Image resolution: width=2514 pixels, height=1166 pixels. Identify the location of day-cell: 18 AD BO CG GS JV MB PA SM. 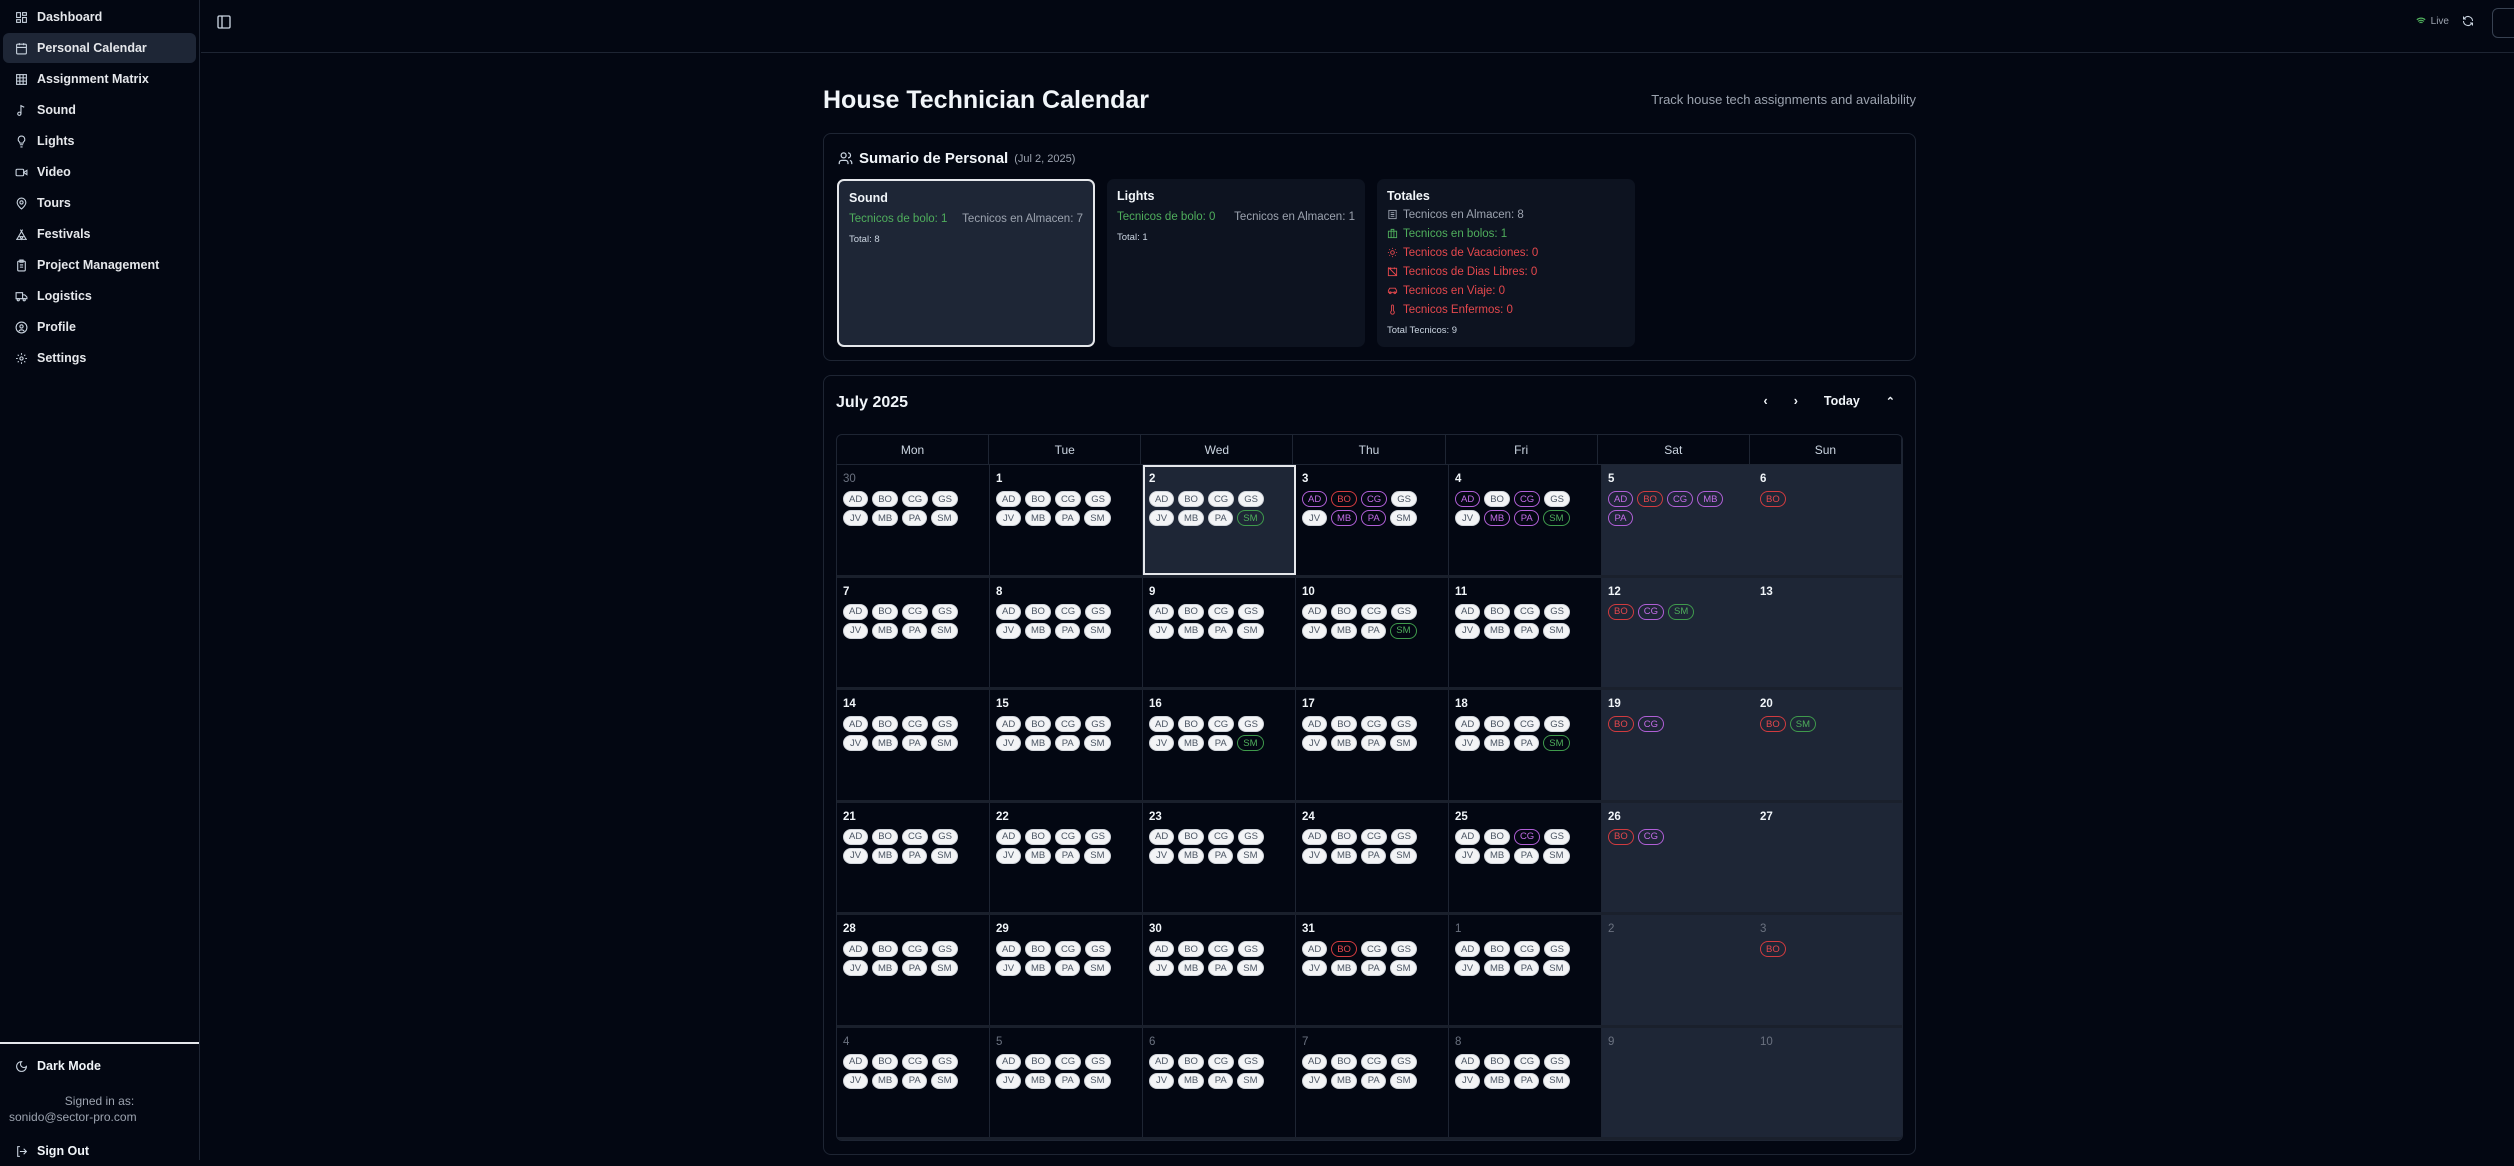
(1525, 745).